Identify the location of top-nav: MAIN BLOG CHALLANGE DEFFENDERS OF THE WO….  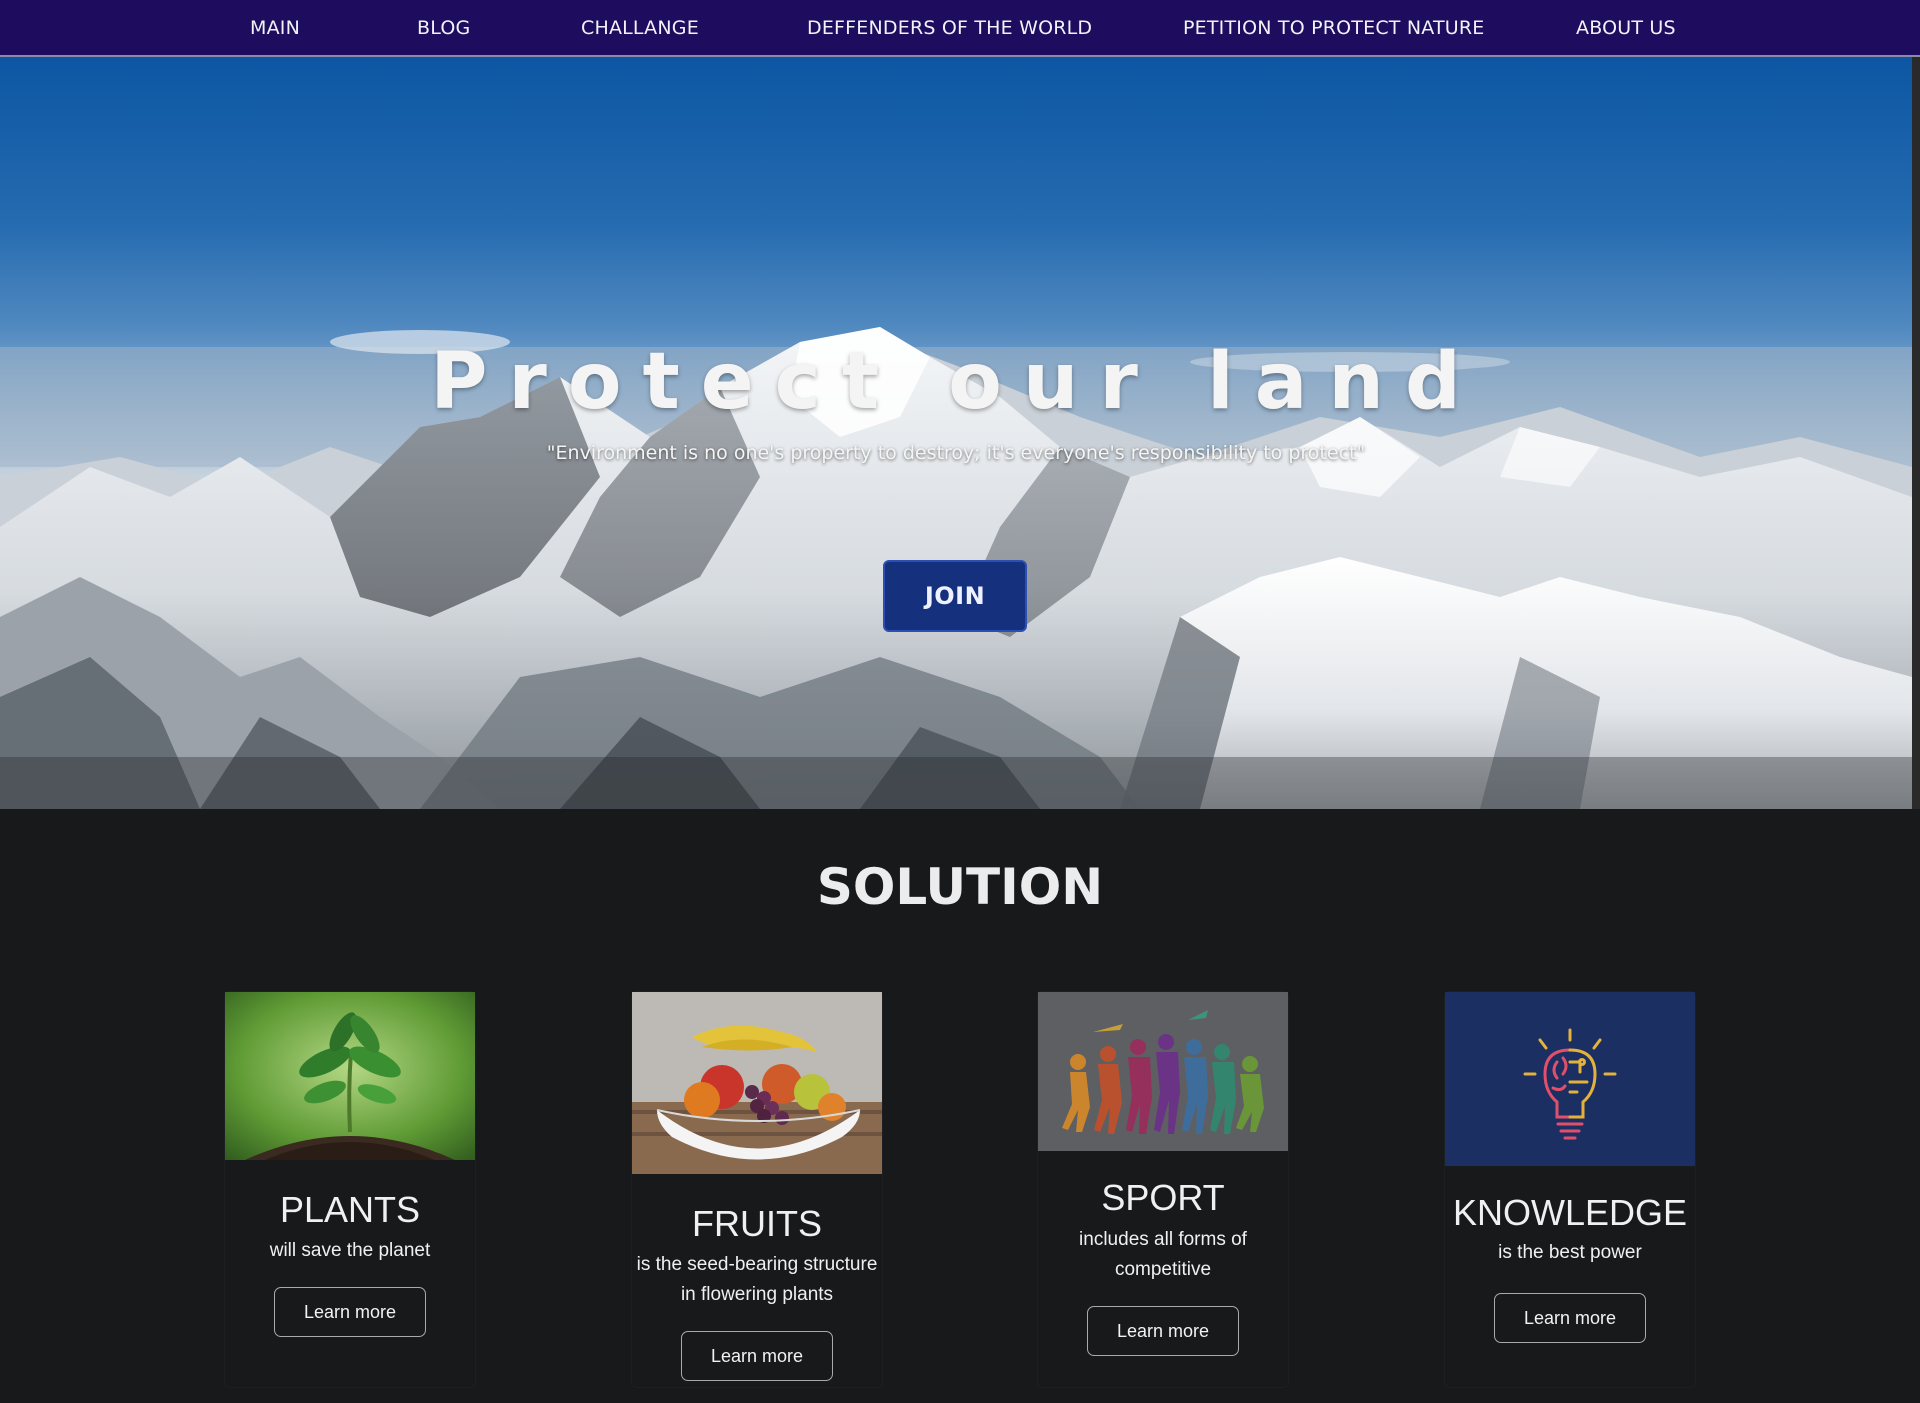
(960, 28).